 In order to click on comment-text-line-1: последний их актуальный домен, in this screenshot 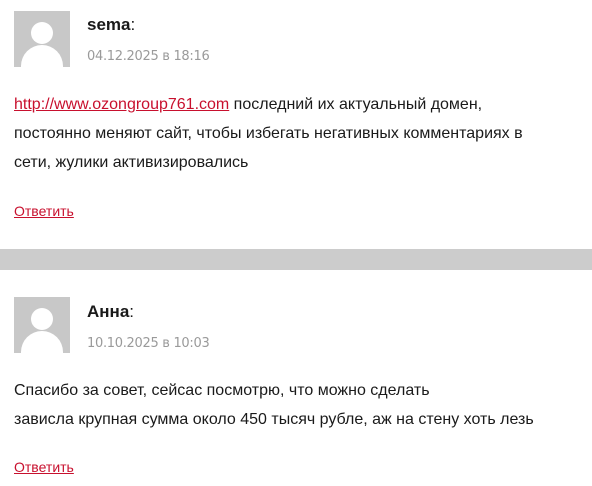, I will do `click(356, 104)`.